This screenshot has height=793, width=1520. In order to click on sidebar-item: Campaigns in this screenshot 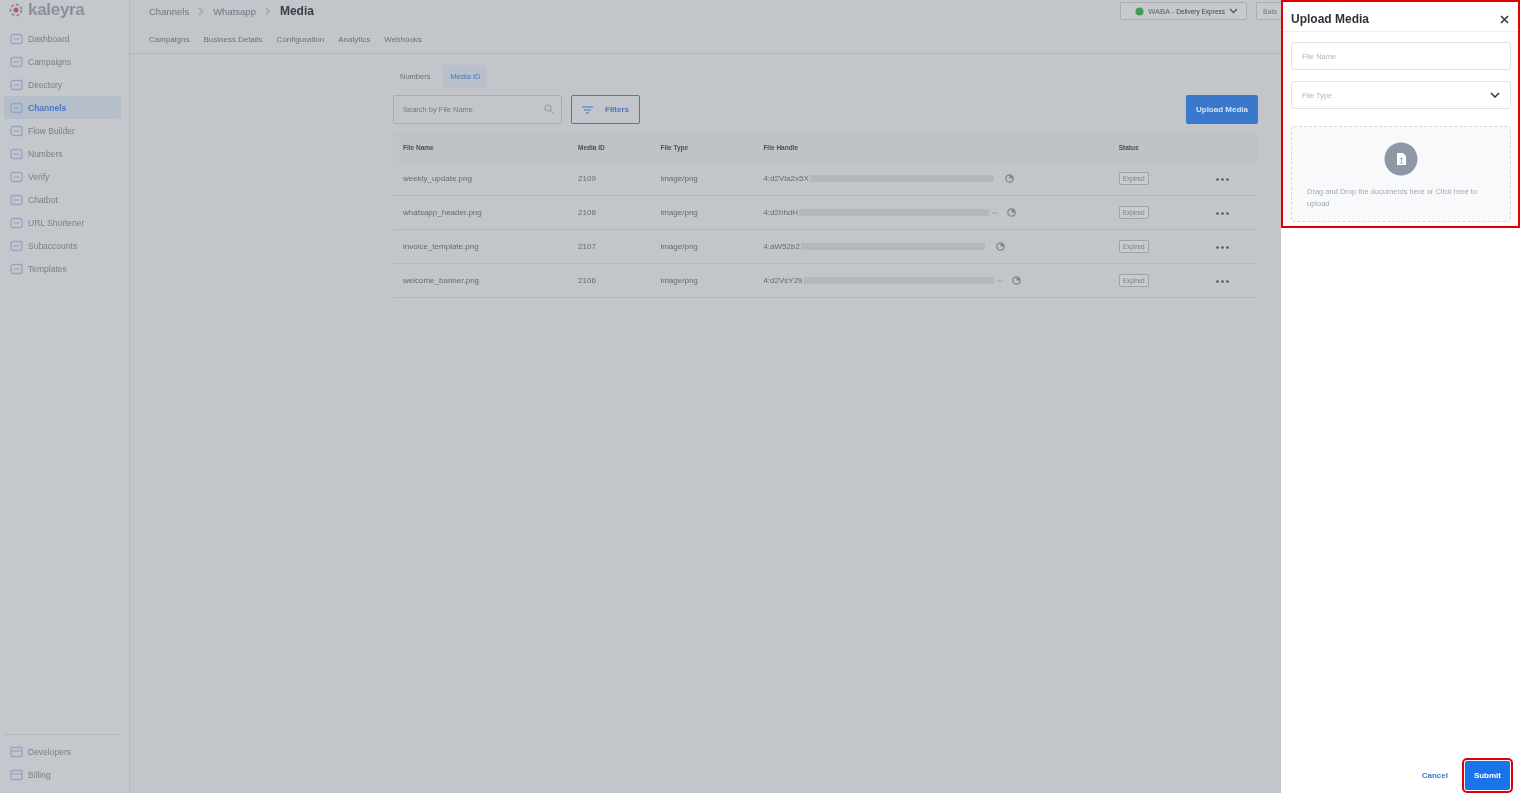, I will do `click(62, 61)`.